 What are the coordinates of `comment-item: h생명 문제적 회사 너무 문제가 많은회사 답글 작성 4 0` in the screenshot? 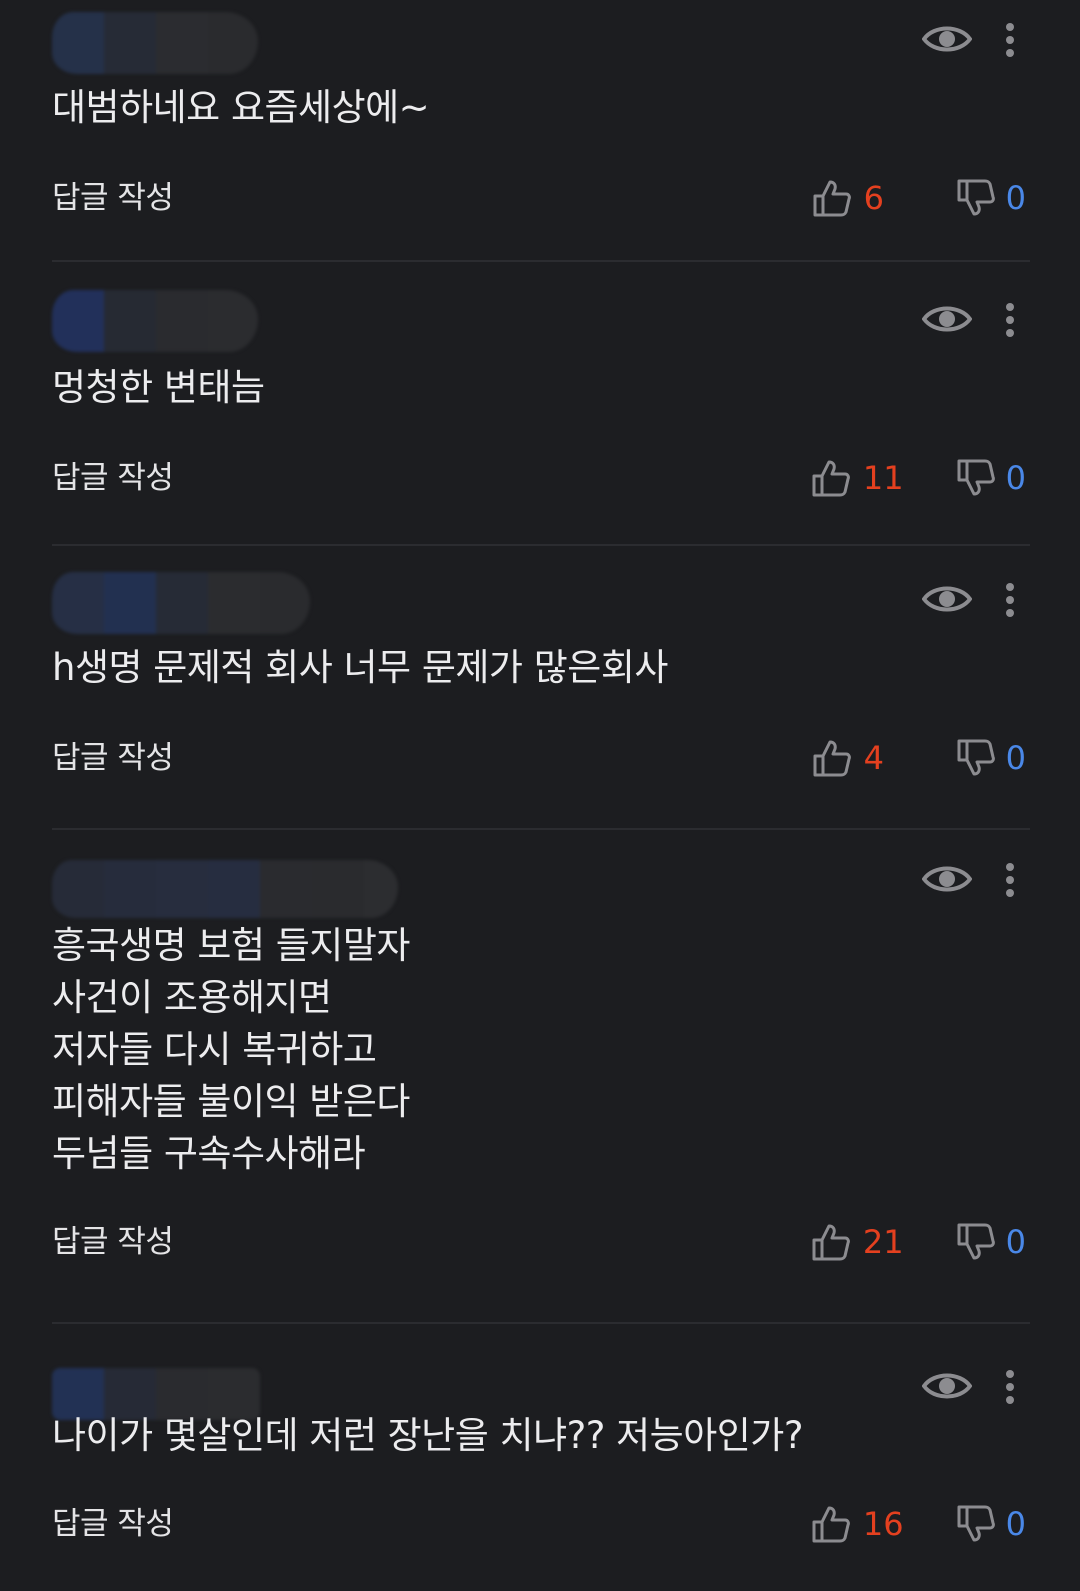 It's located at (541, 689).